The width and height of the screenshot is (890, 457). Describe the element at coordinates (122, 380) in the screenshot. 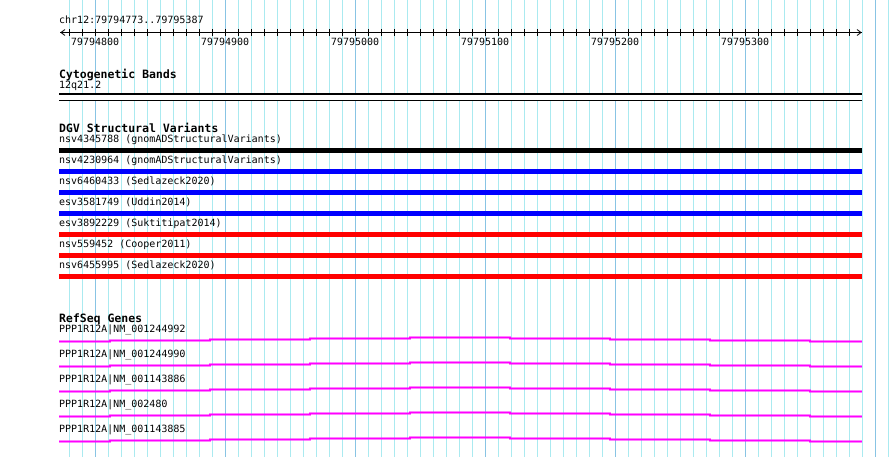

I see `gene-label: PPP1R12A|NM_001143886` at that location.